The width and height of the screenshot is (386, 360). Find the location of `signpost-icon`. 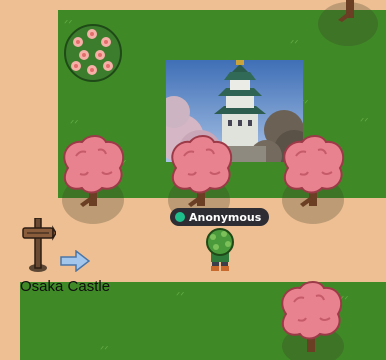

signpost-icon is located at coordinates (39, 246).